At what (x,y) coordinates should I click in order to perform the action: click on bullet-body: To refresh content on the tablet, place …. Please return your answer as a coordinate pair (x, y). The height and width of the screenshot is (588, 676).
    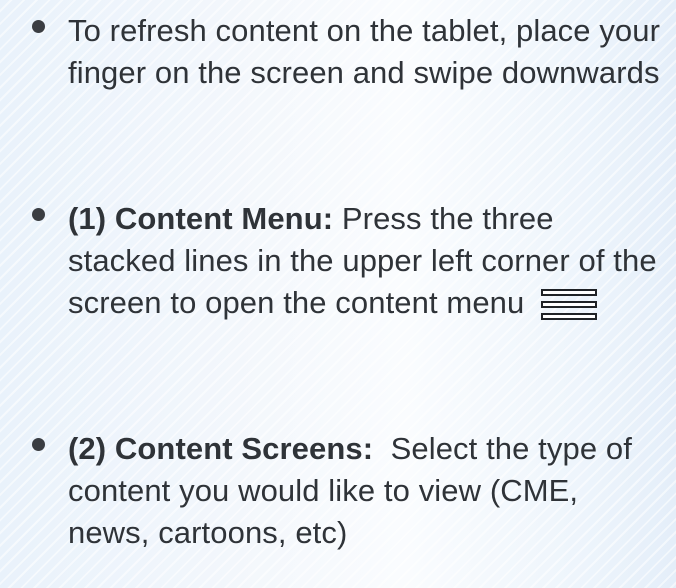
    Looking at the image, I should click on (364, 51).